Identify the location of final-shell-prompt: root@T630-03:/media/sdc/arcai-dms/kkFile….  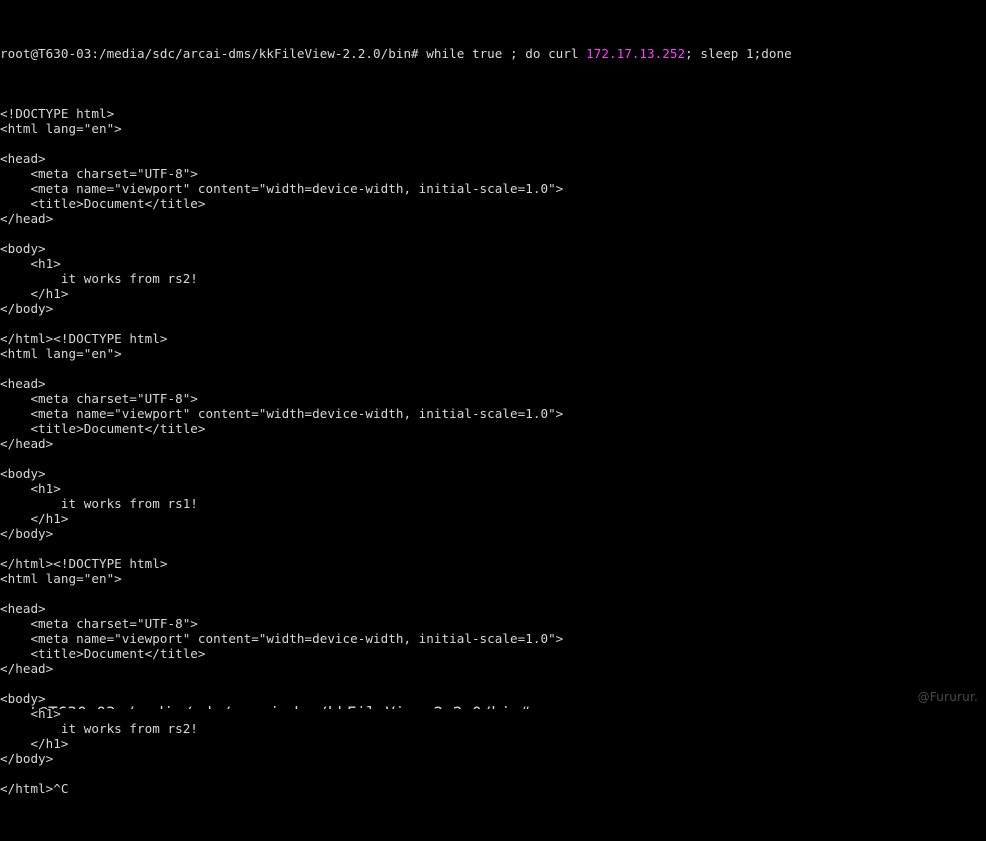
(493, 706).